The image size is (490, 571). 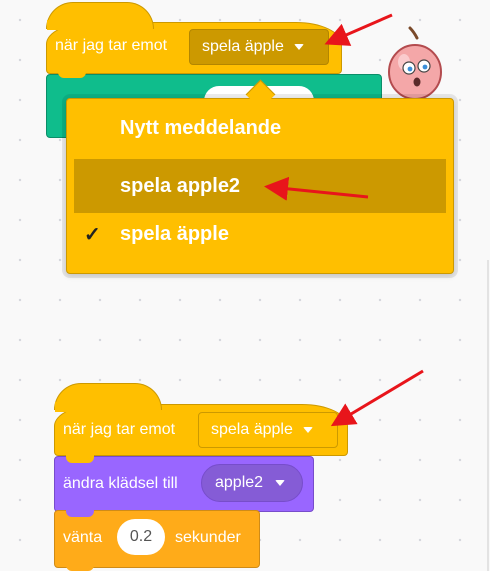 I want to click on arrow-bottom, so click(x=377, y=398).